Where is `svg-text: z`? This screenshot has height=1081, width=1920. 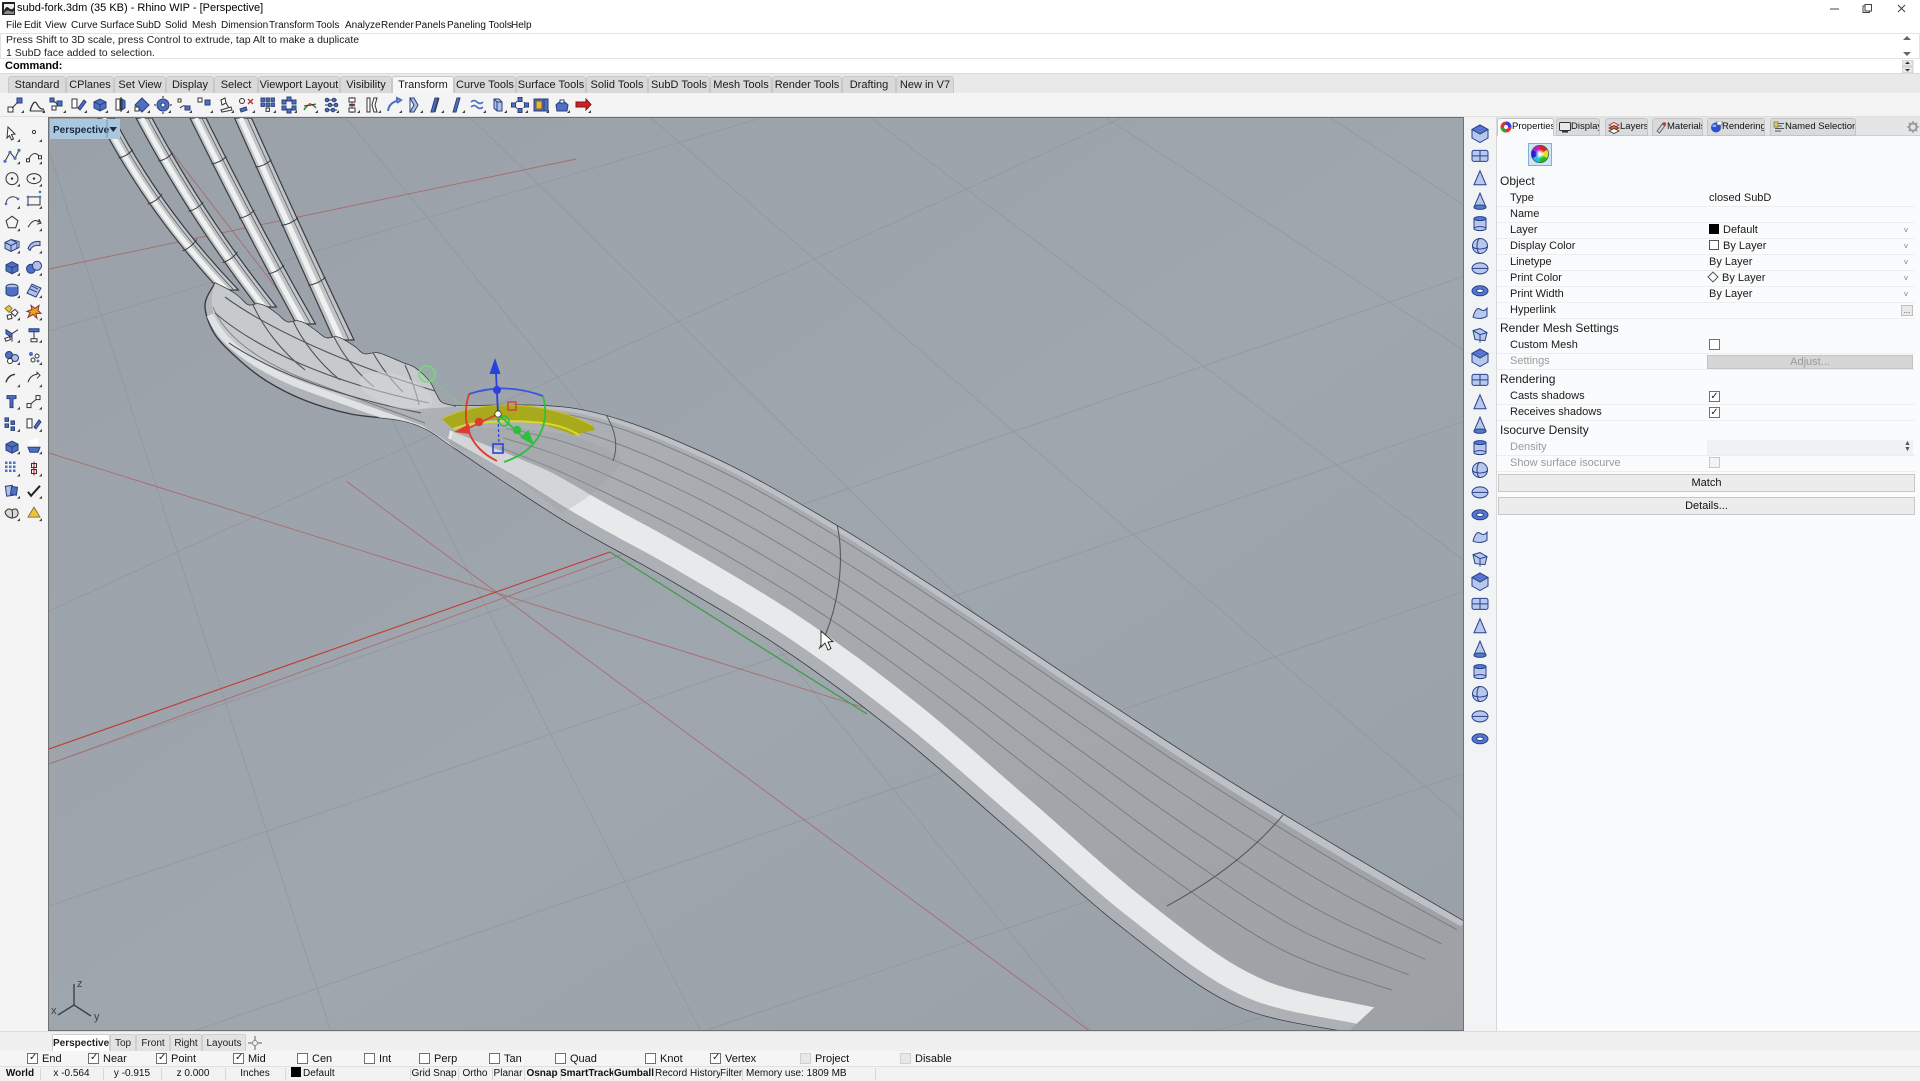
svg-text: z is located at coordinates (80, 984).